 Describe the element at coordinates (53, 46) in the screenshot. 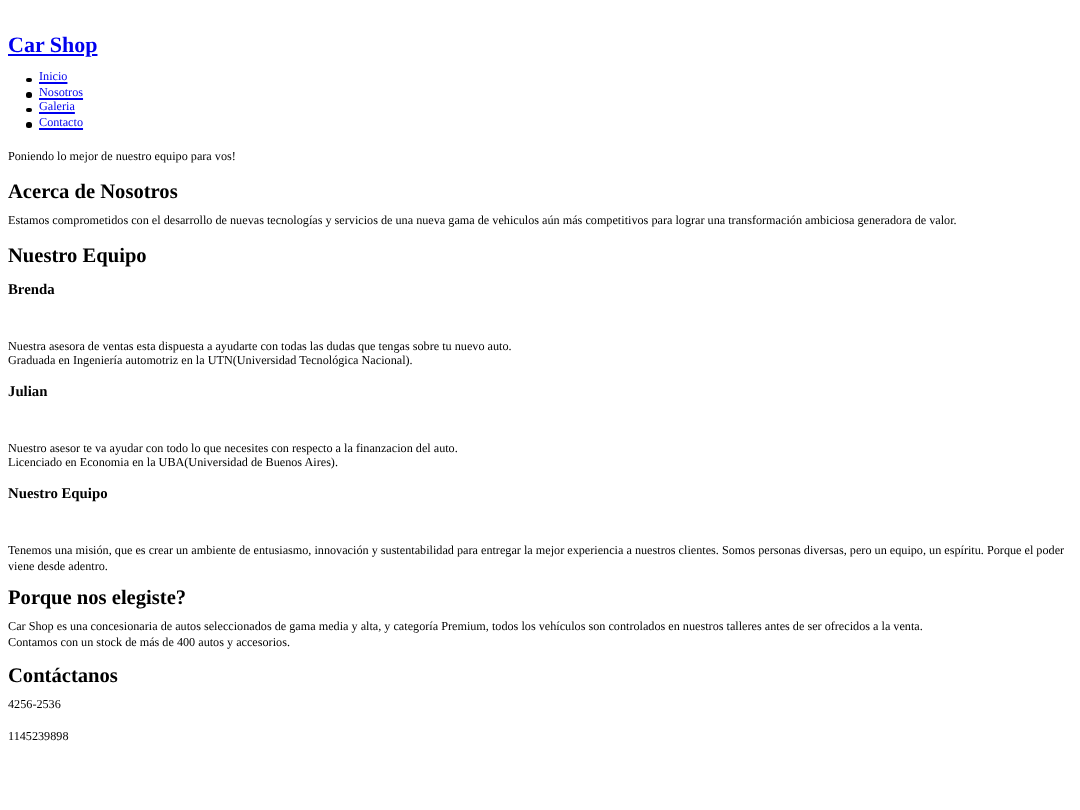

I see `site-title-link: Car Shop` at that location.